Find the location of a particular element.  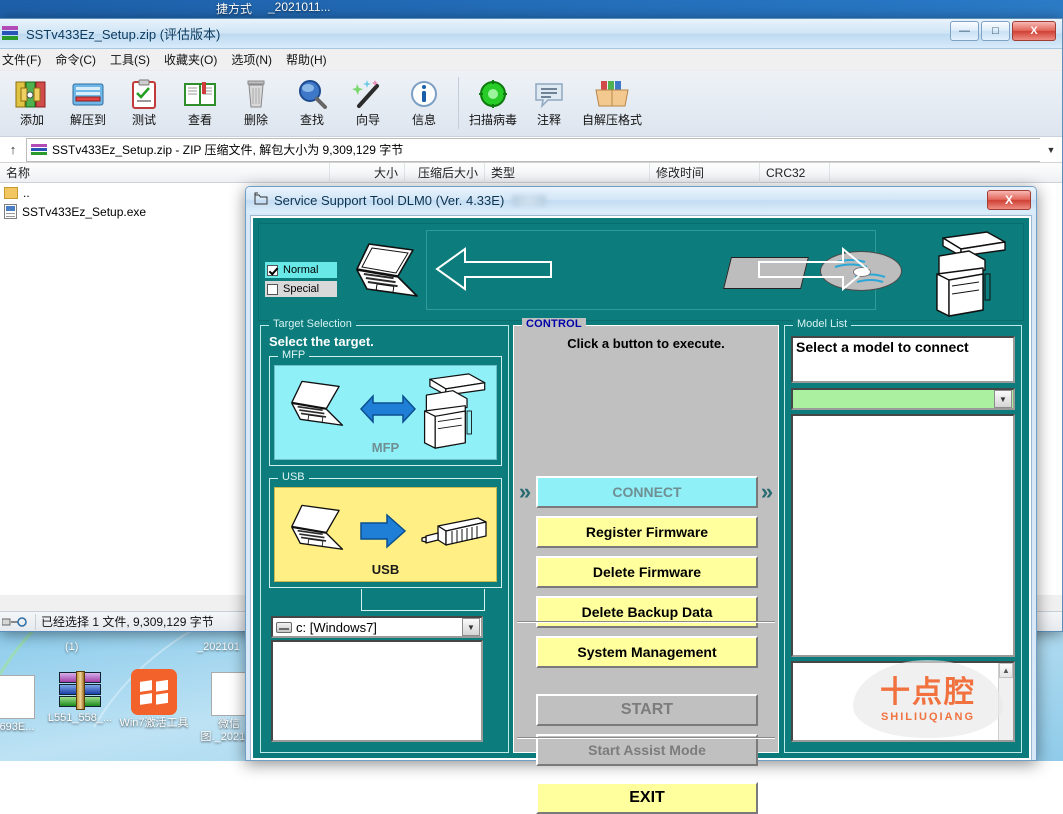

toolbar-button-delete: 删除 is located at coordinates (256, 100).